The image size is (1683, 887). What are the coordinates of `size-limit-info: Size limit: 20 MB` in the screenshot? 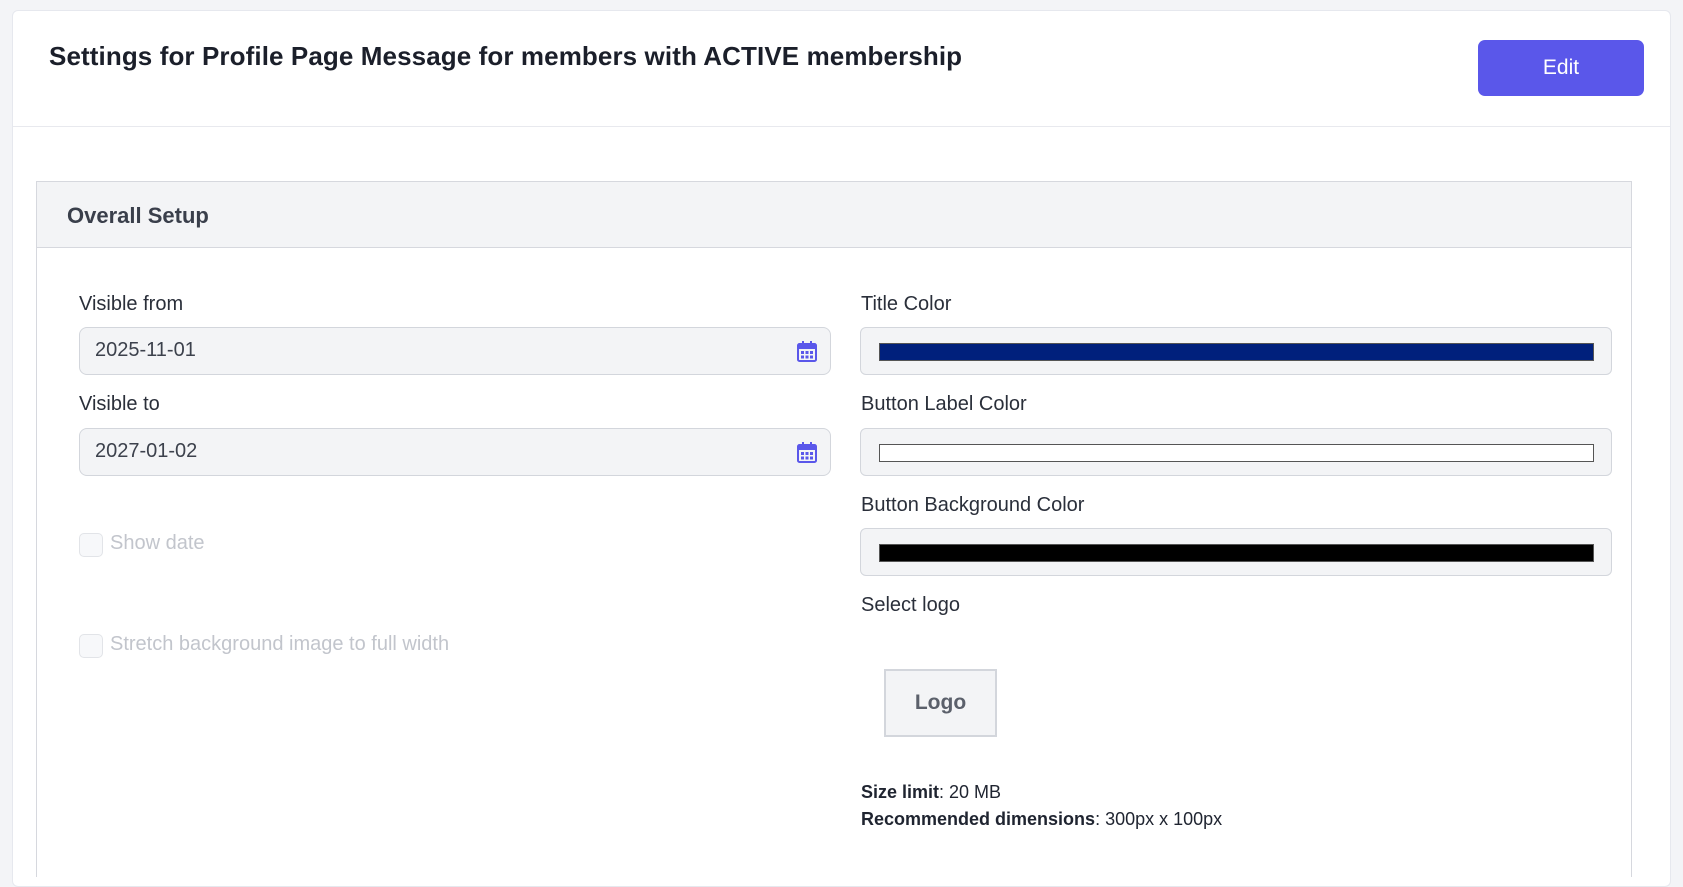 It's located at (931, 792).